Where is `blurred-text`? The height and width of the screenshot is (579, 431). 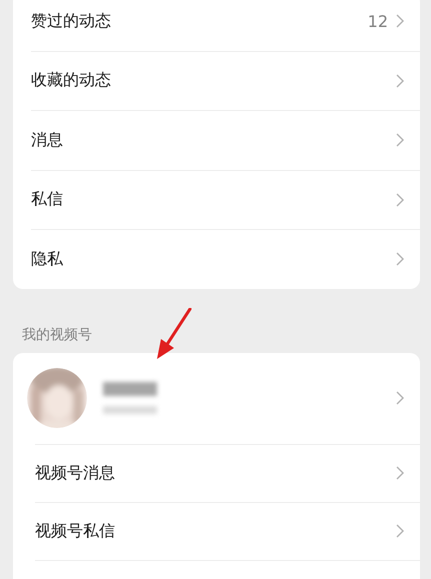 blurred-text is located at coordinates (130, 398).